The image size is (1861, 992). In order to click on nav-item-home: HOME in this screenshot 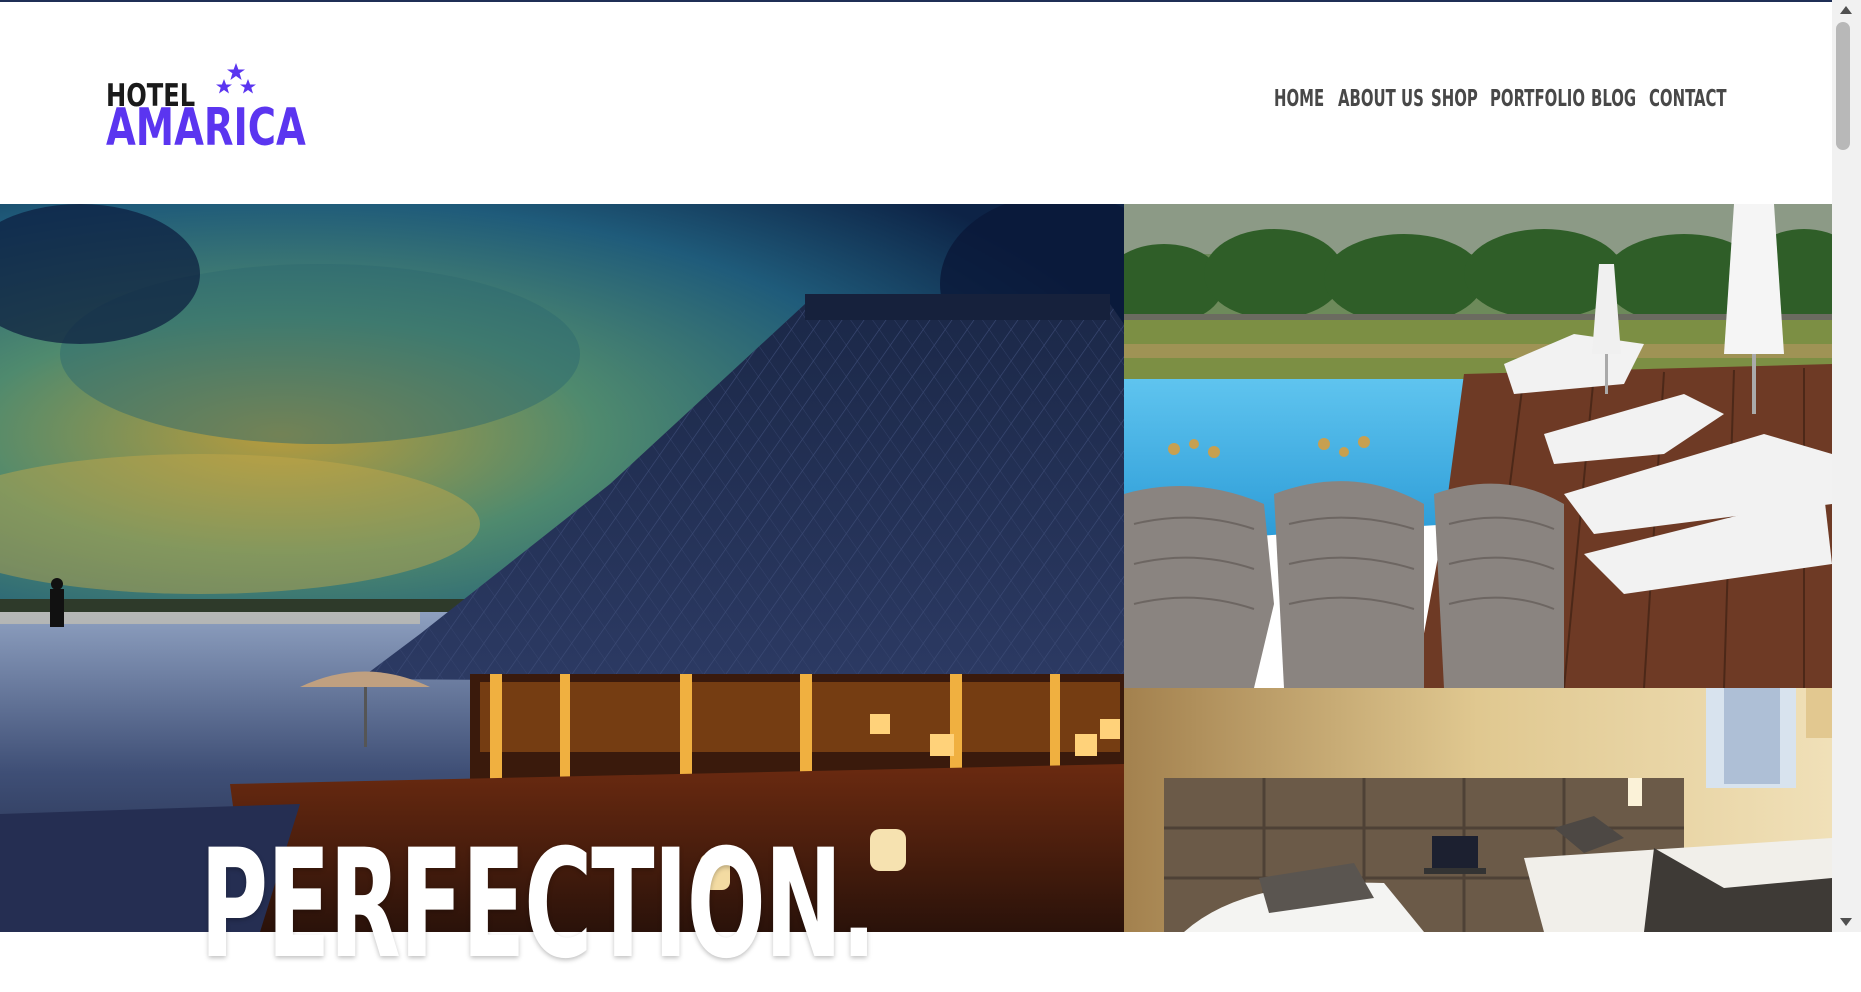, I will do `click(1299, 99)`.